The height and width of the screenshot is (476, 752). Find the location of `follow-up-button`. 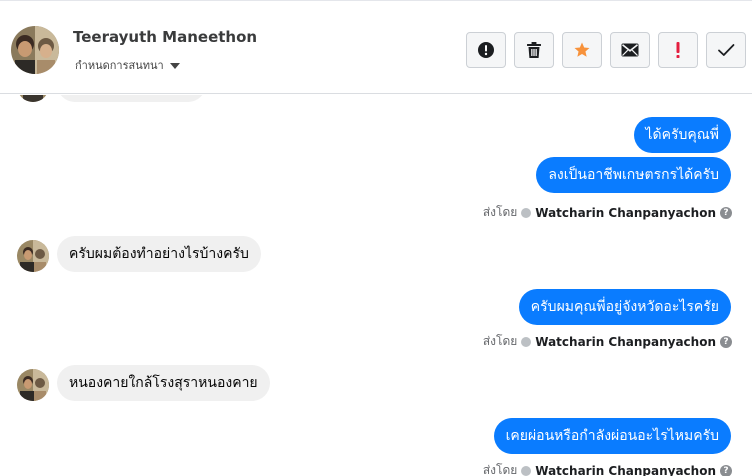

follow-up-button is located at coordinates (678, 50).